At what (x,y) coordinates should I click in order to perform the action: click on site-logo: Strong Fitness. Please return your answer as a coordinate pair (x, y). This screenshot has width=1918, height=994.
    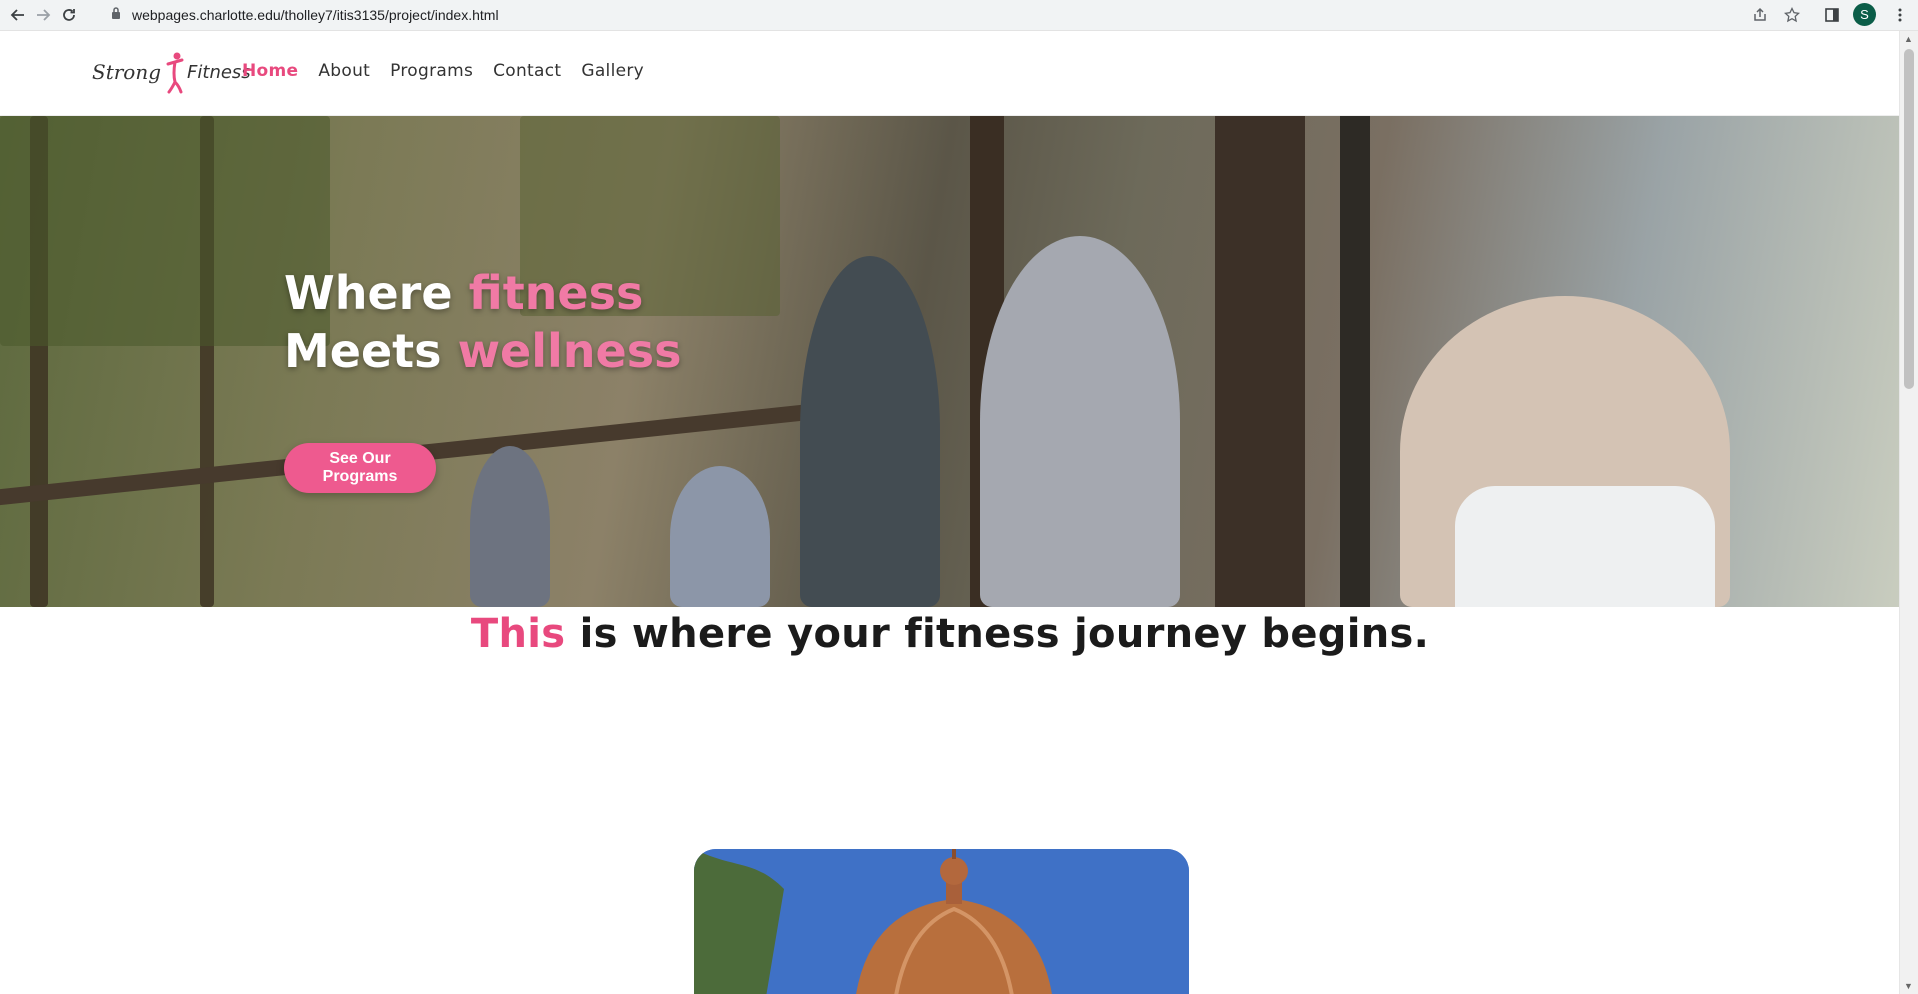
    Looking at the image, I should click on (171, 72).